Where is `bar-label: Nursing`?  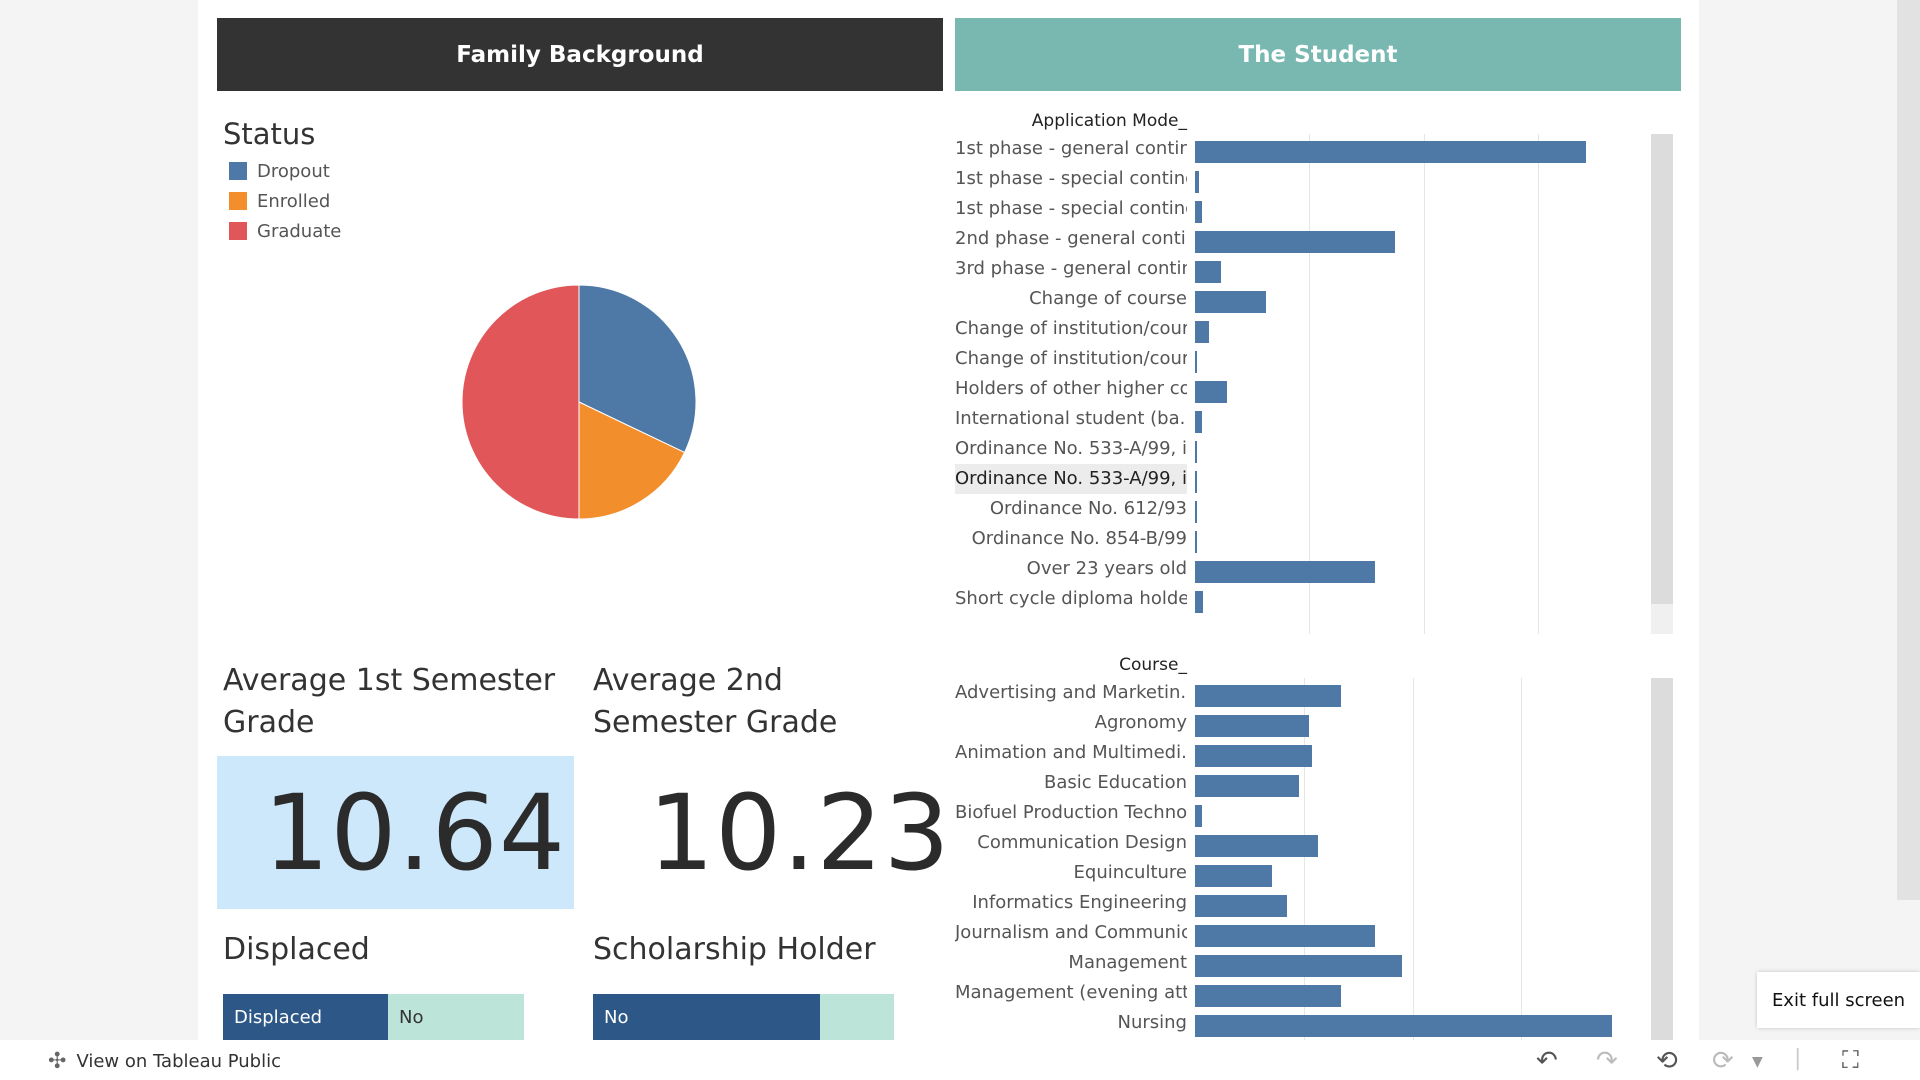 bar-label: Nursing is located at coordinates (1152, 1022).